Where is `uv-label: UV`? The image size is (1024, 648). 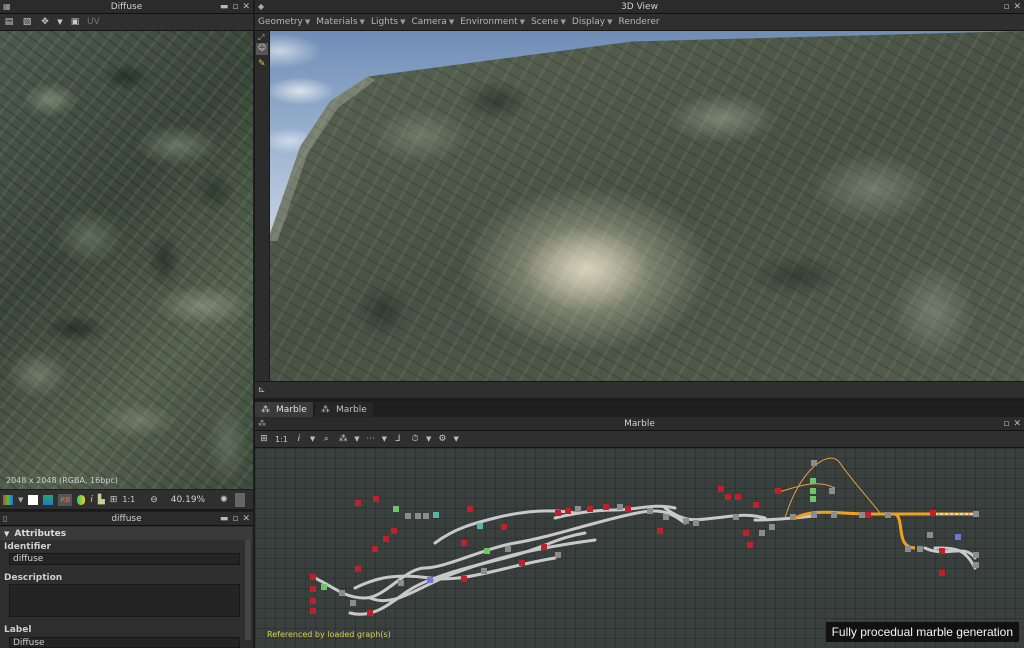 uv-label: UV is located at coordinates (93, 22).